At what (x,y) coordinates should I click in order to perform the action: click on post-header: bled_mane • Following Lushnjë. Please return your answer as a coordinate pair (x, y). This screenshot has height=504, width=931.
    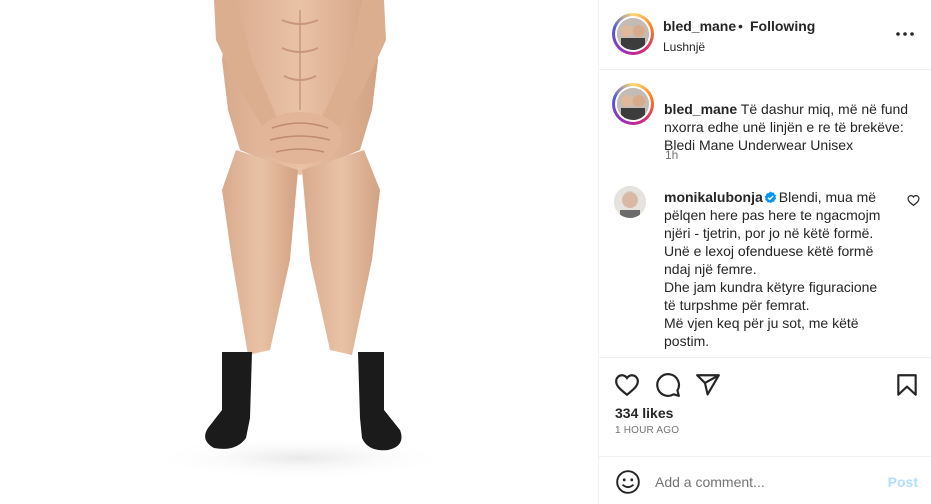
    Looking at the image, I should click on (765, 35).